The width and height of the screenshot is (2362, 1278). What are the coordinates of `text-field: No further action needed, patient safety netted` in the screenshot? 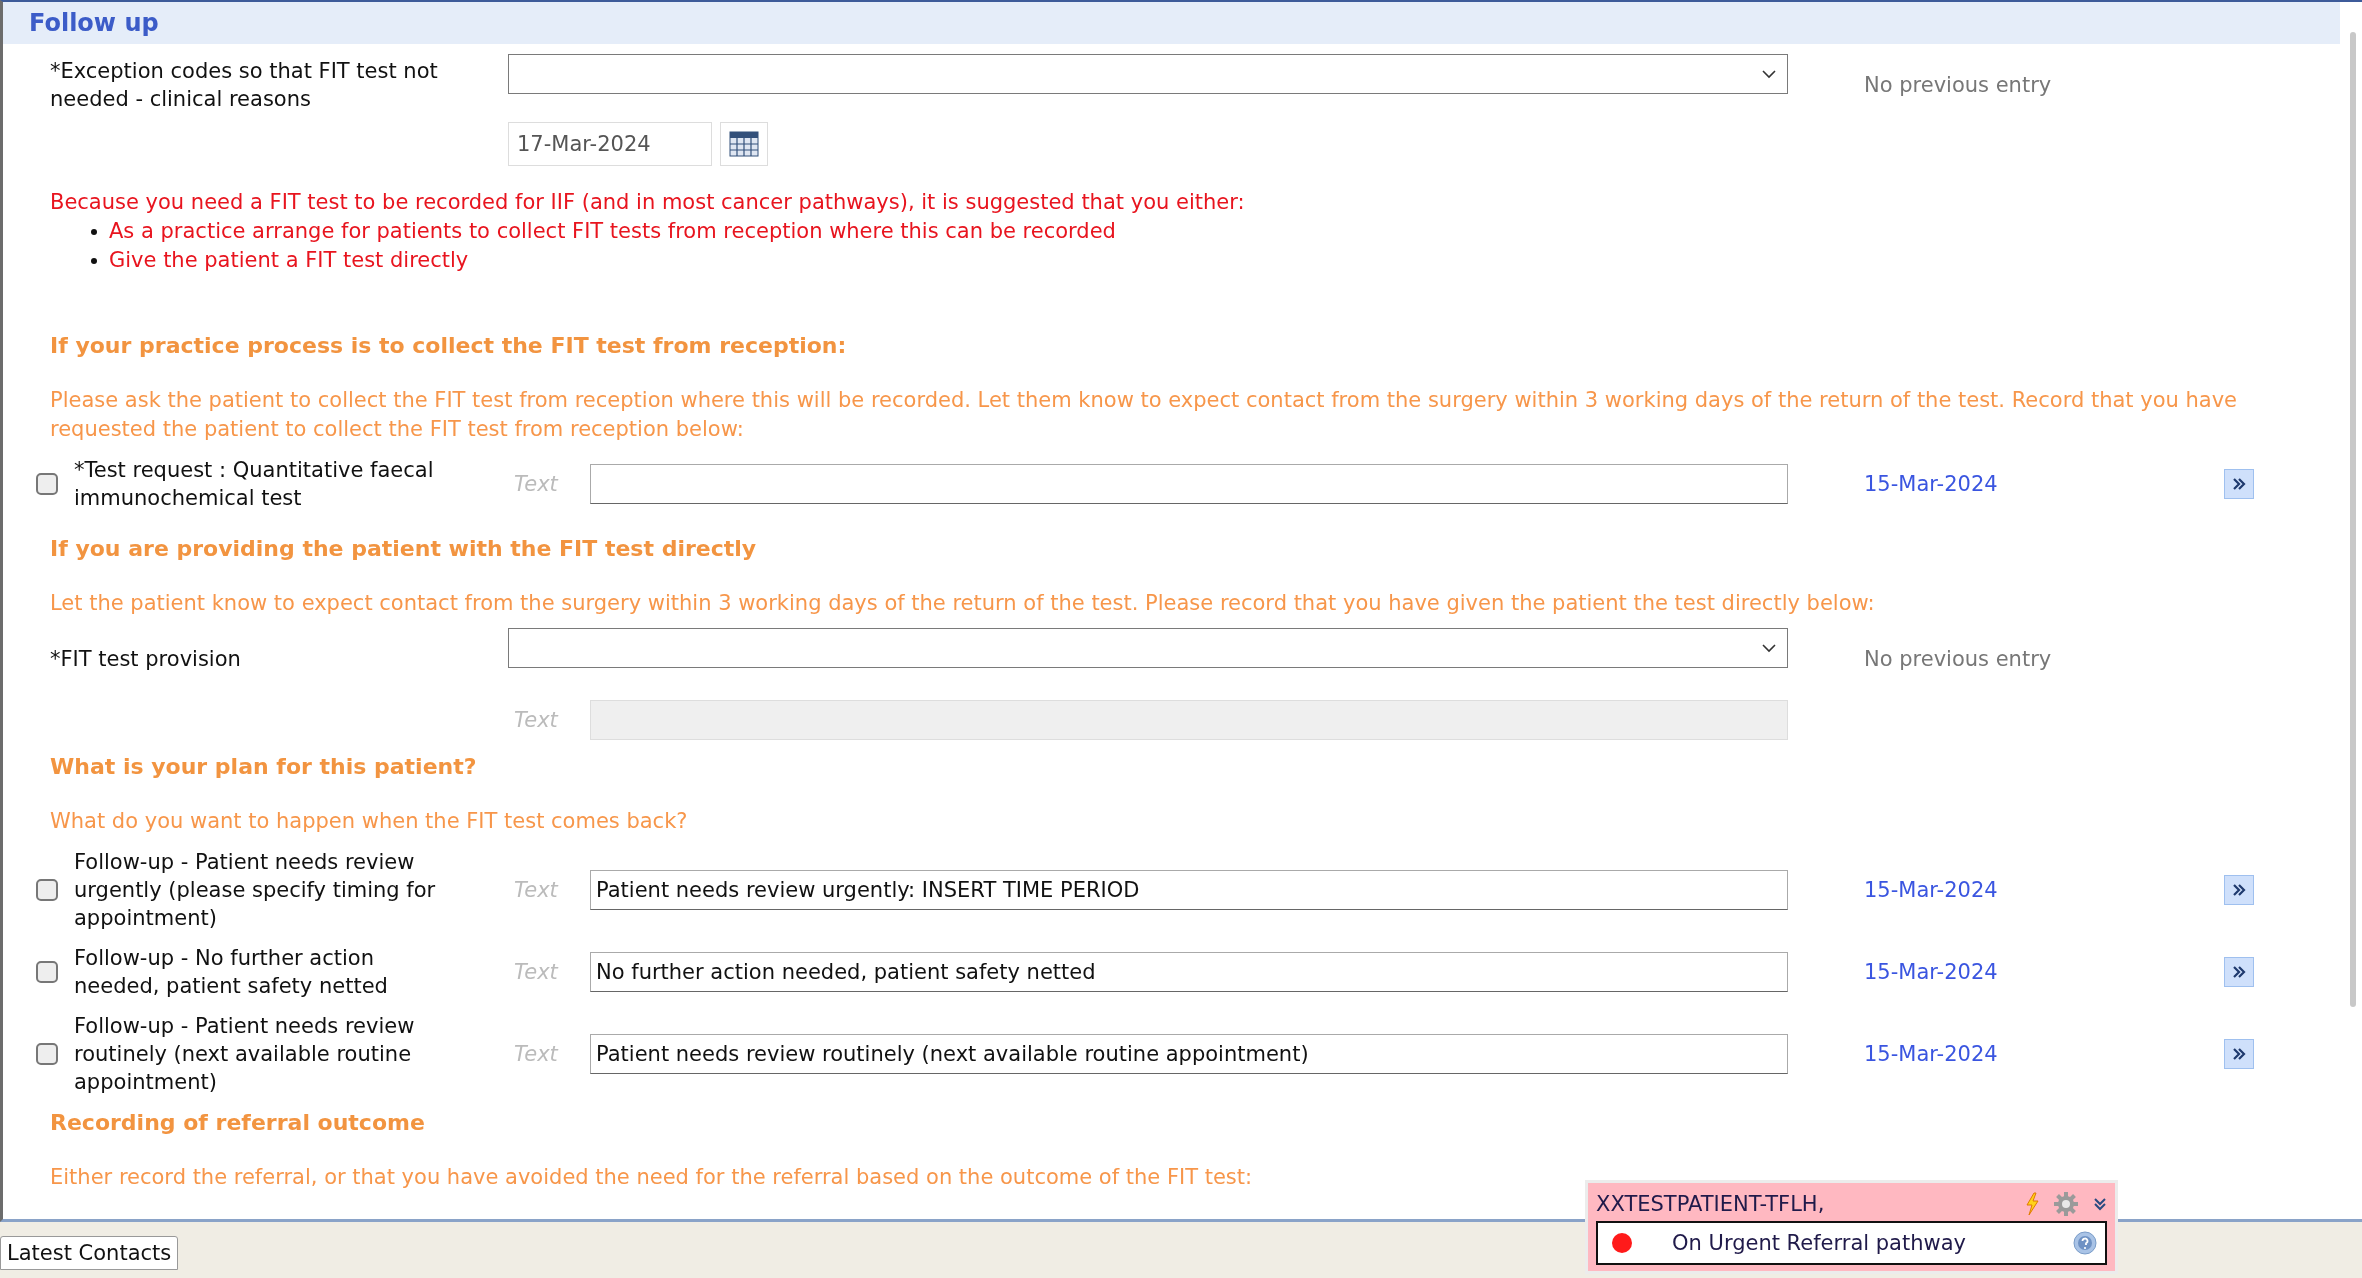 It's located at (1189, 972).